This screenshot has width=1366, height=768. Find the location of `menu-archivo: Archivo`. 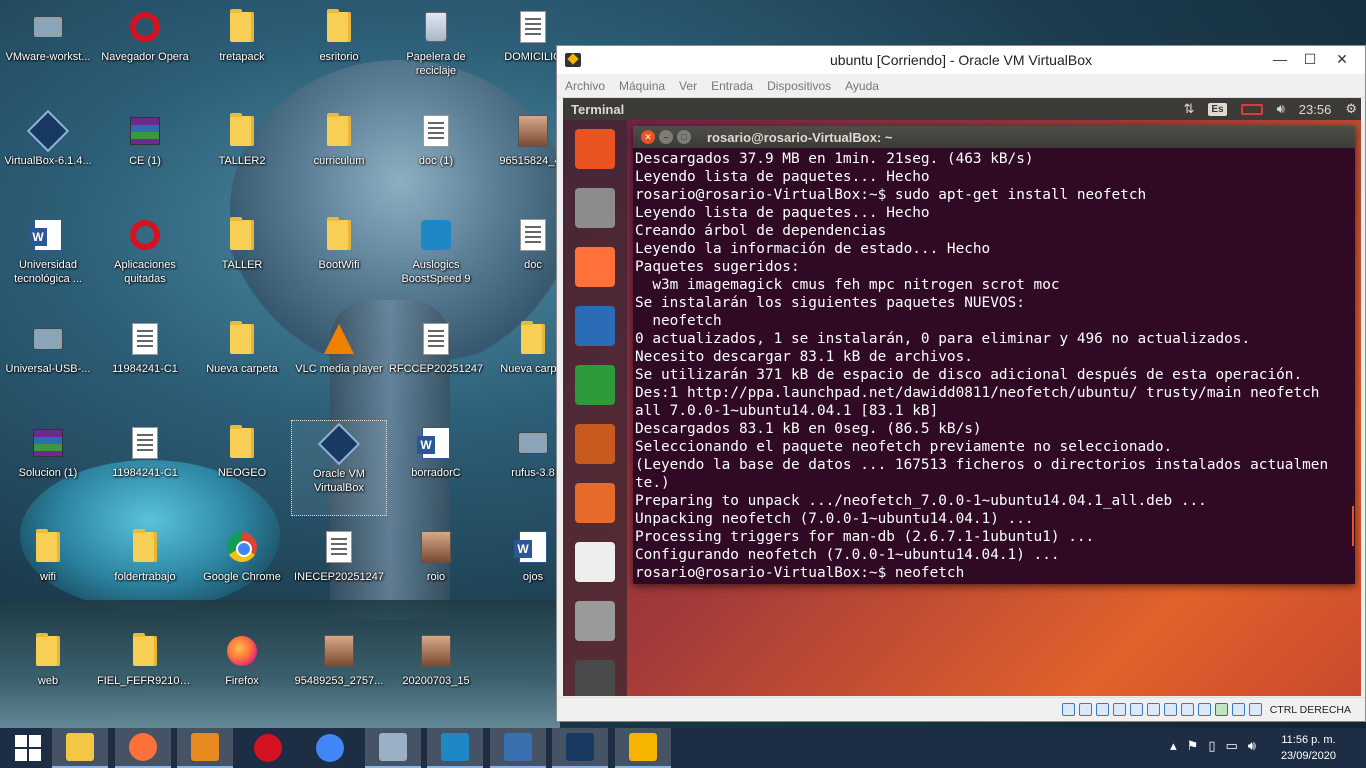

menu-archivo: Archivo is located at coordinates (585, 86).